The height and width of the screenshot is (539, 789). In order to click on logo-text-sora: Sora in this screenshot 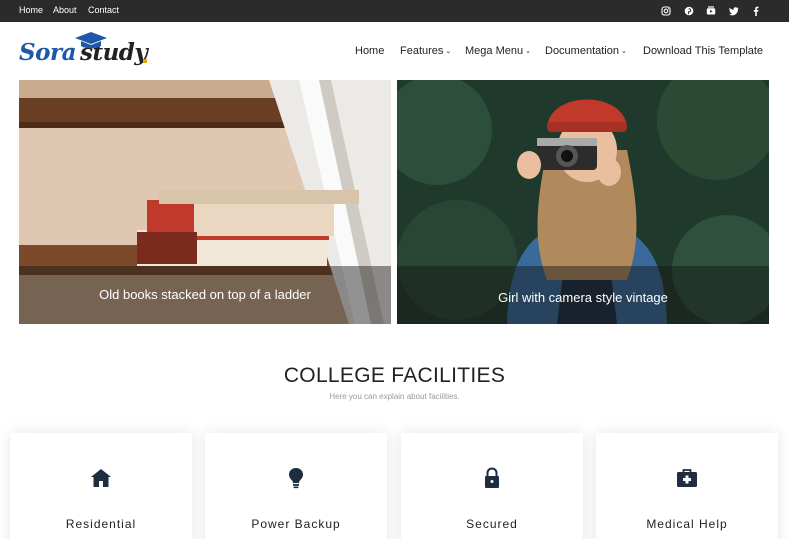, I will do `click(47, 52)`.